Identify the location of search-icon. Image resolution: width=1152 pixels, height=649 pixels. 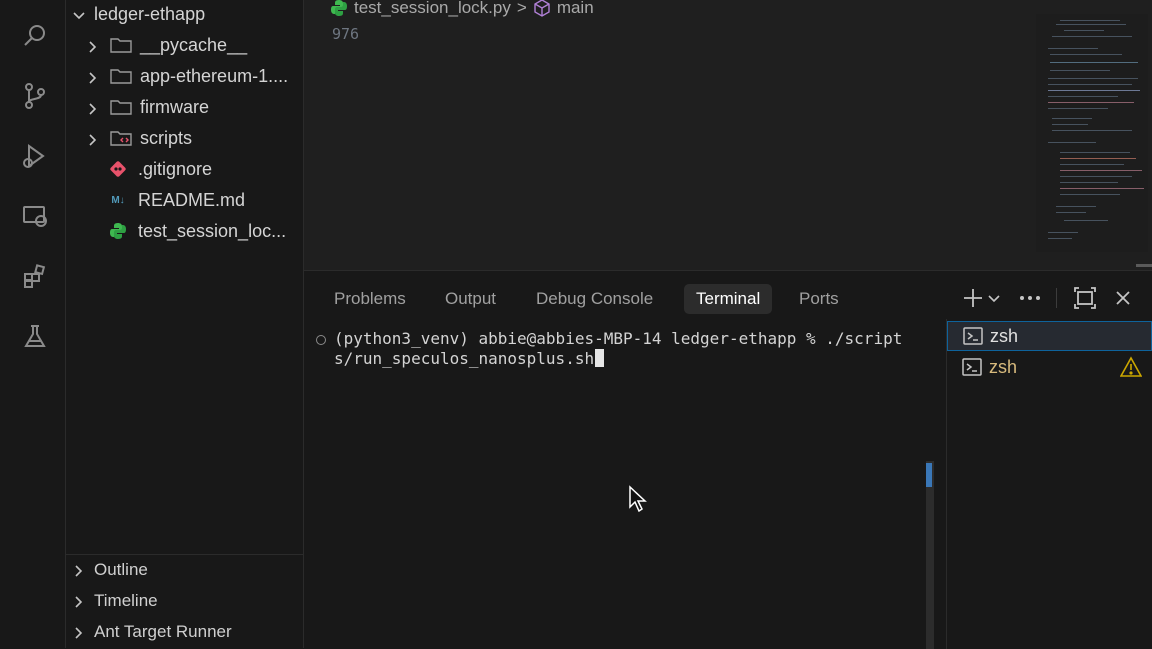
(35, 36).